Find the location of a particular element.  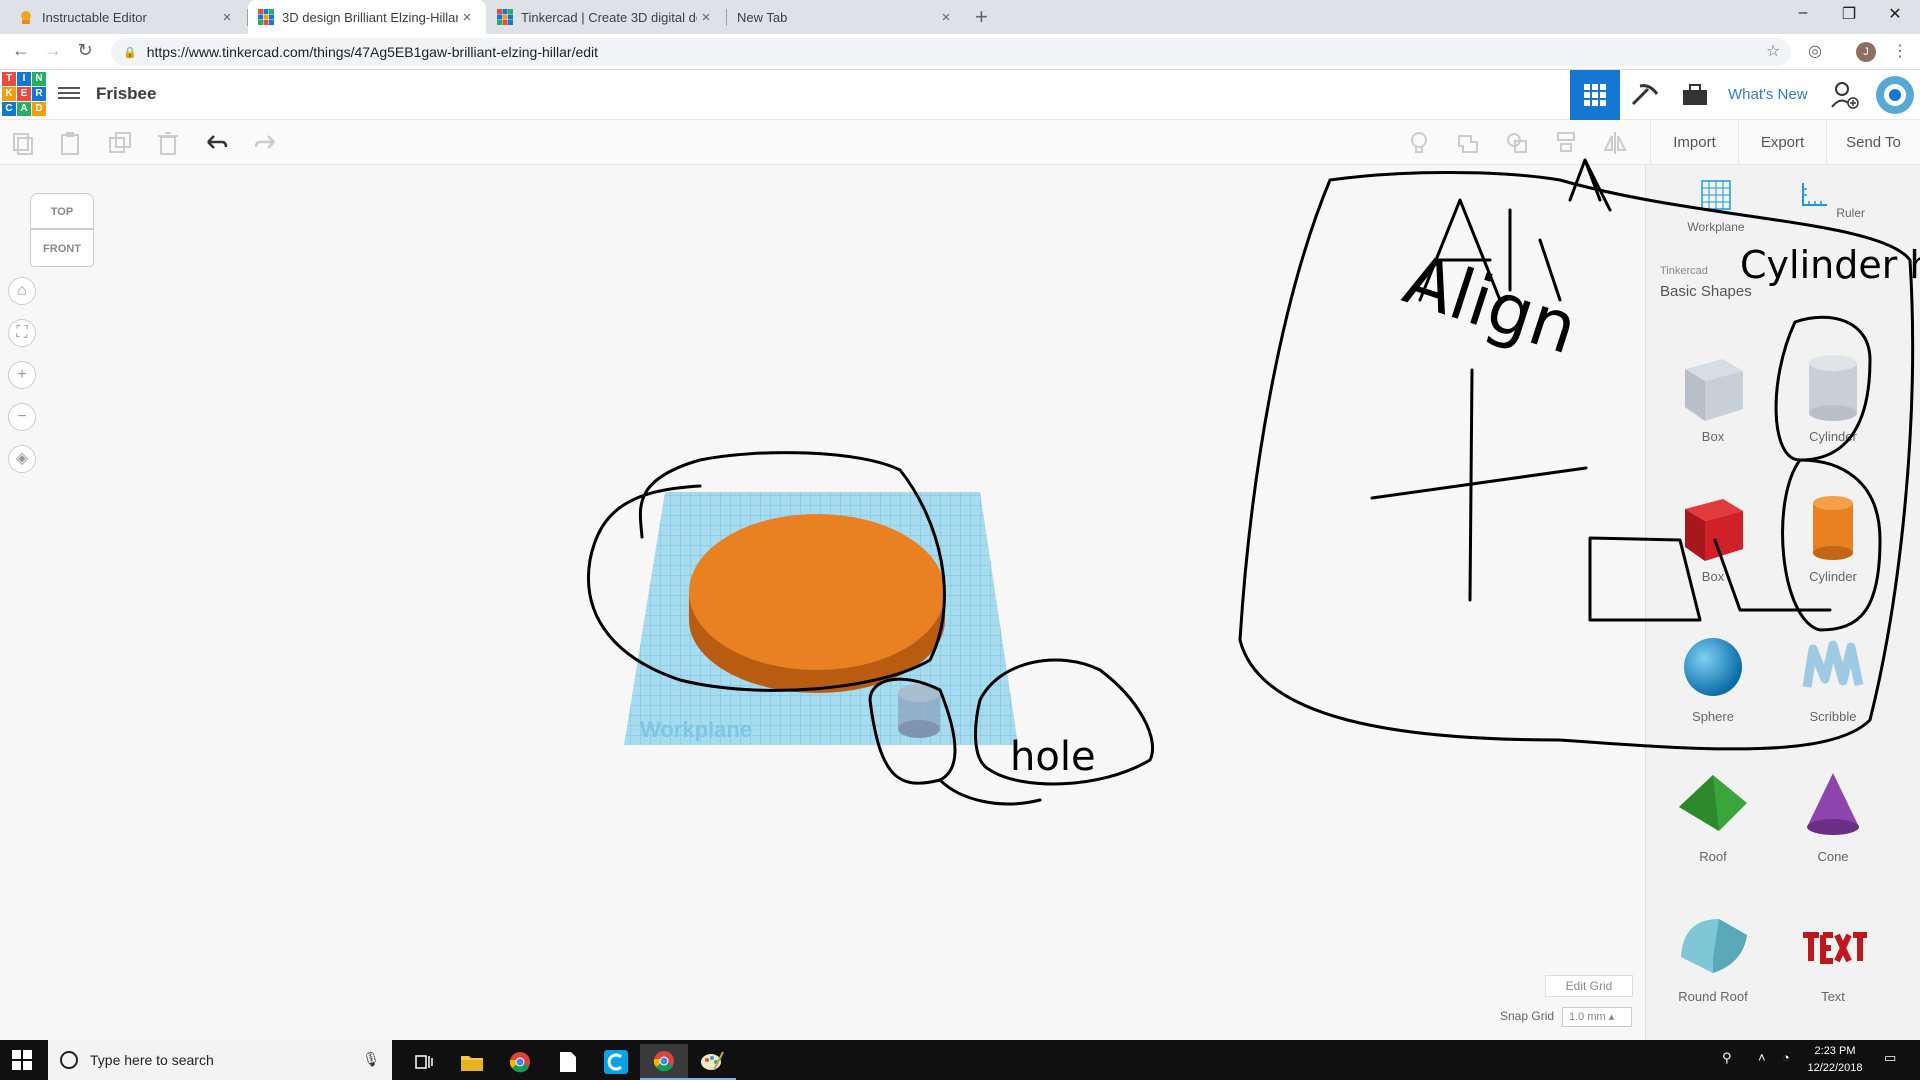

blocks-button is located at coordinates (1645, 95).